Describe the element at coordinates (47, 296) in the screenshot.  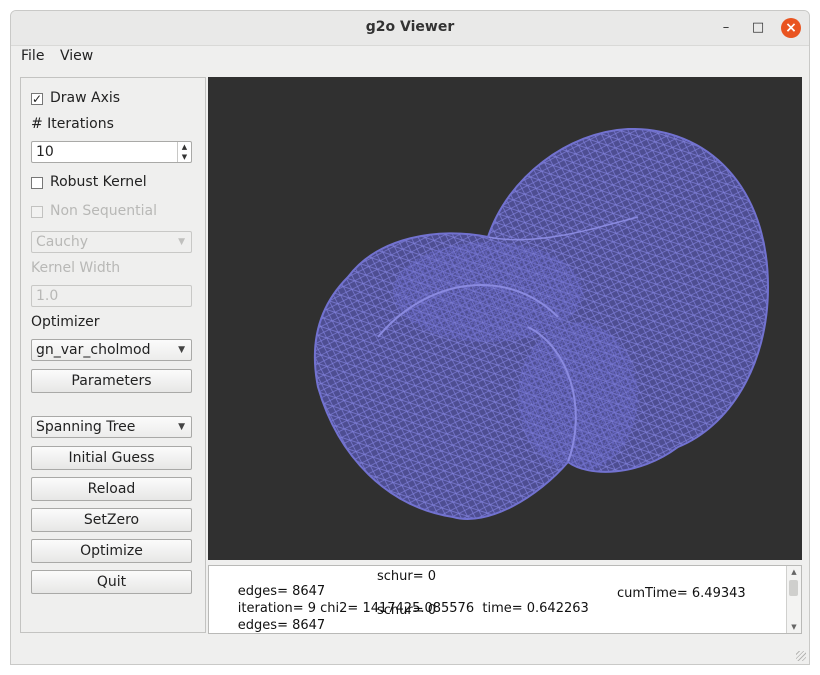
I see `kernel-width-value: 1.0` at that location.